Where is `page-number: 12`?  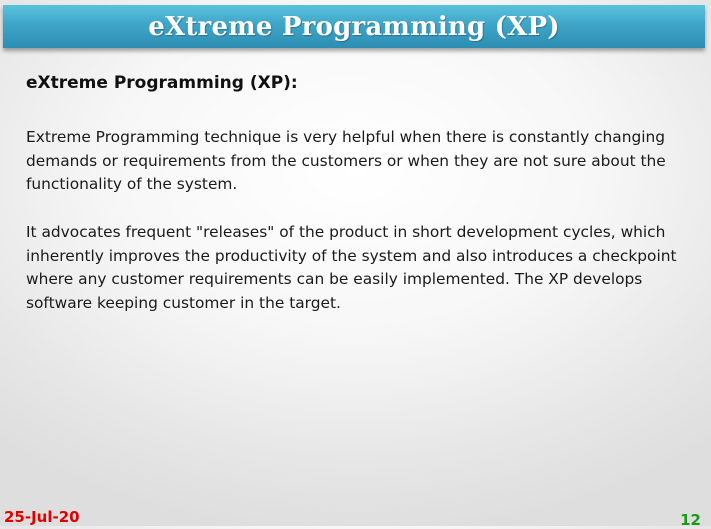 page-number: 12 is located at coordinates (690, 520).